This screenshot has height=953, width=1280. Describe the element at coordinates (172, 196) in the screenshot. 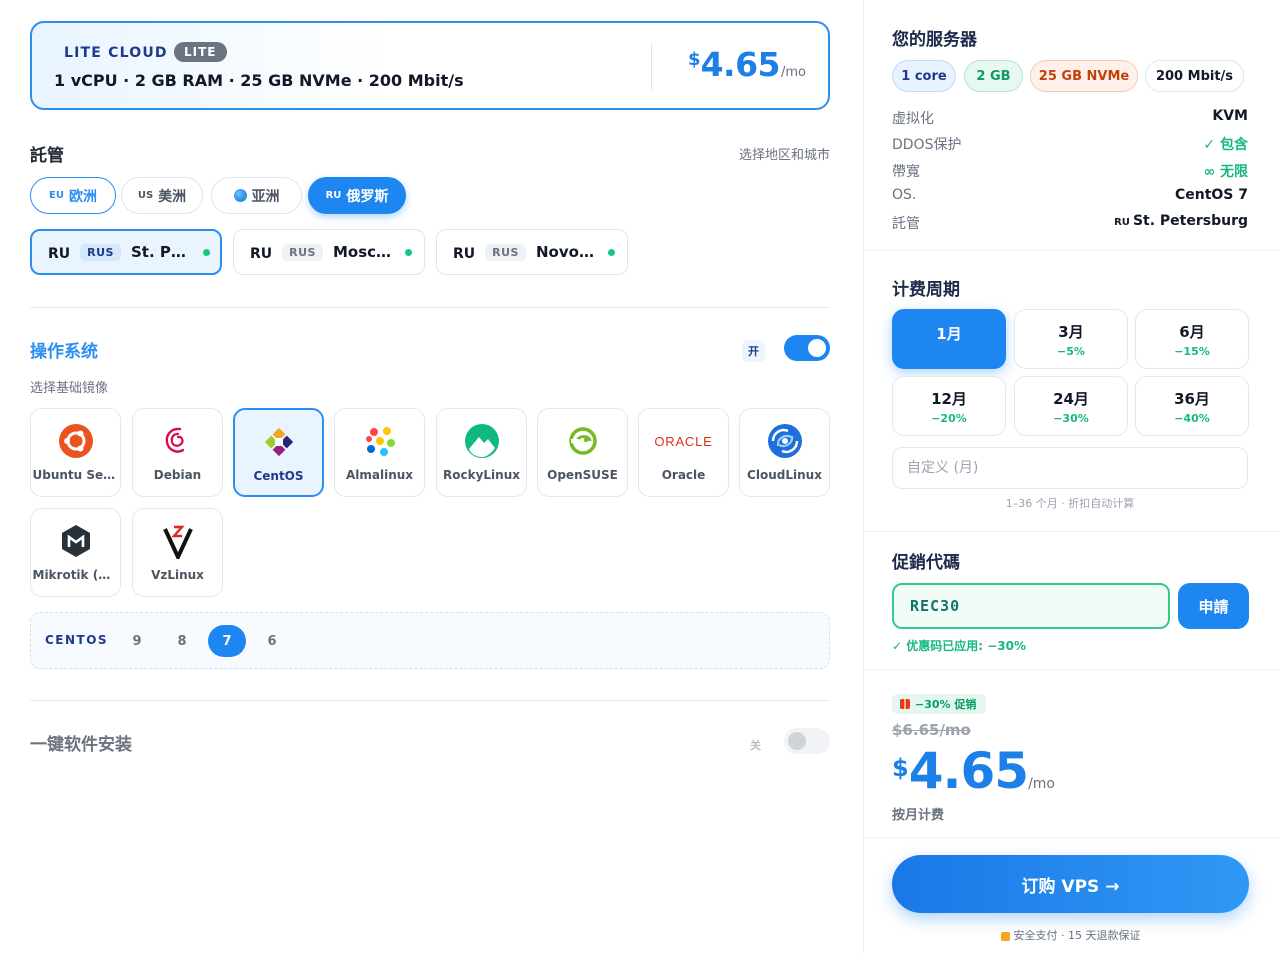

I see `region-label: 美洲` at that location.